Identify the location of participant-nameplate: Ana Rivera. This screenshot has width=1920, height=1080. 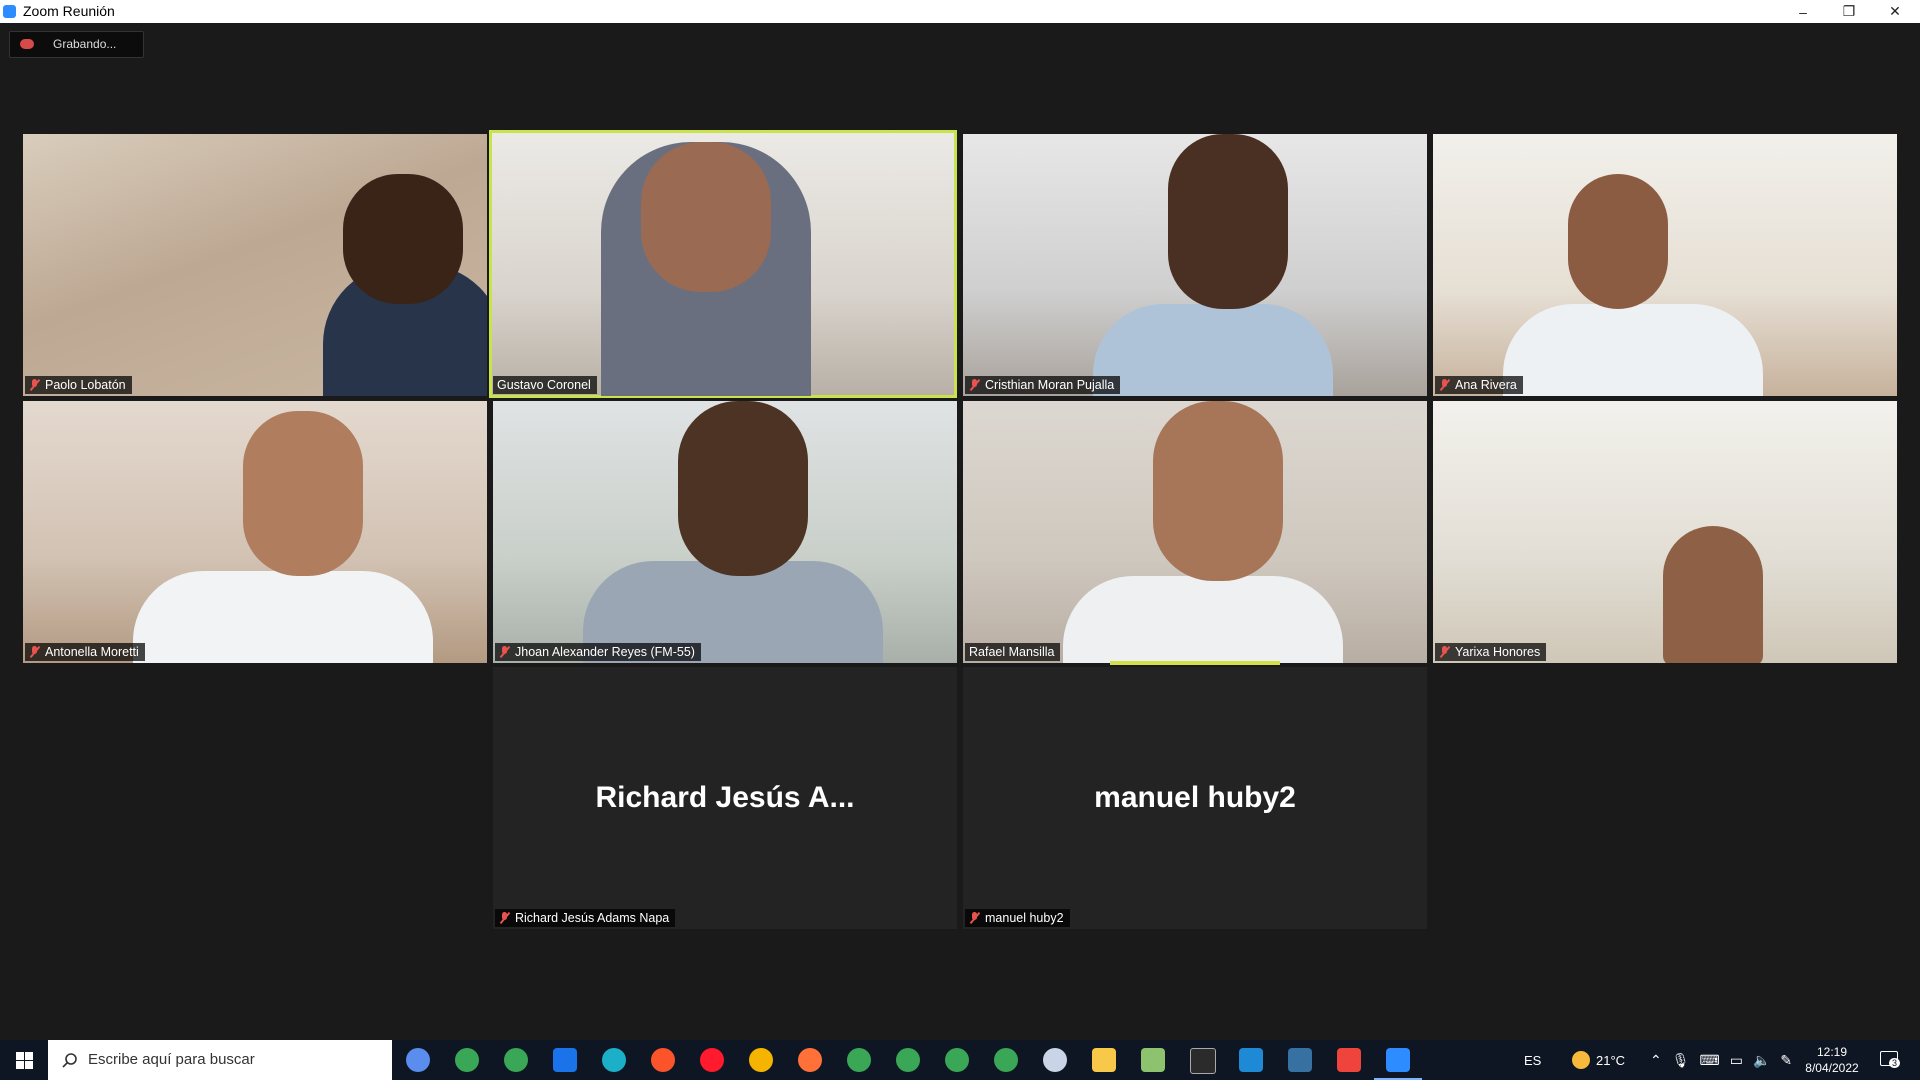
(1479, 385).